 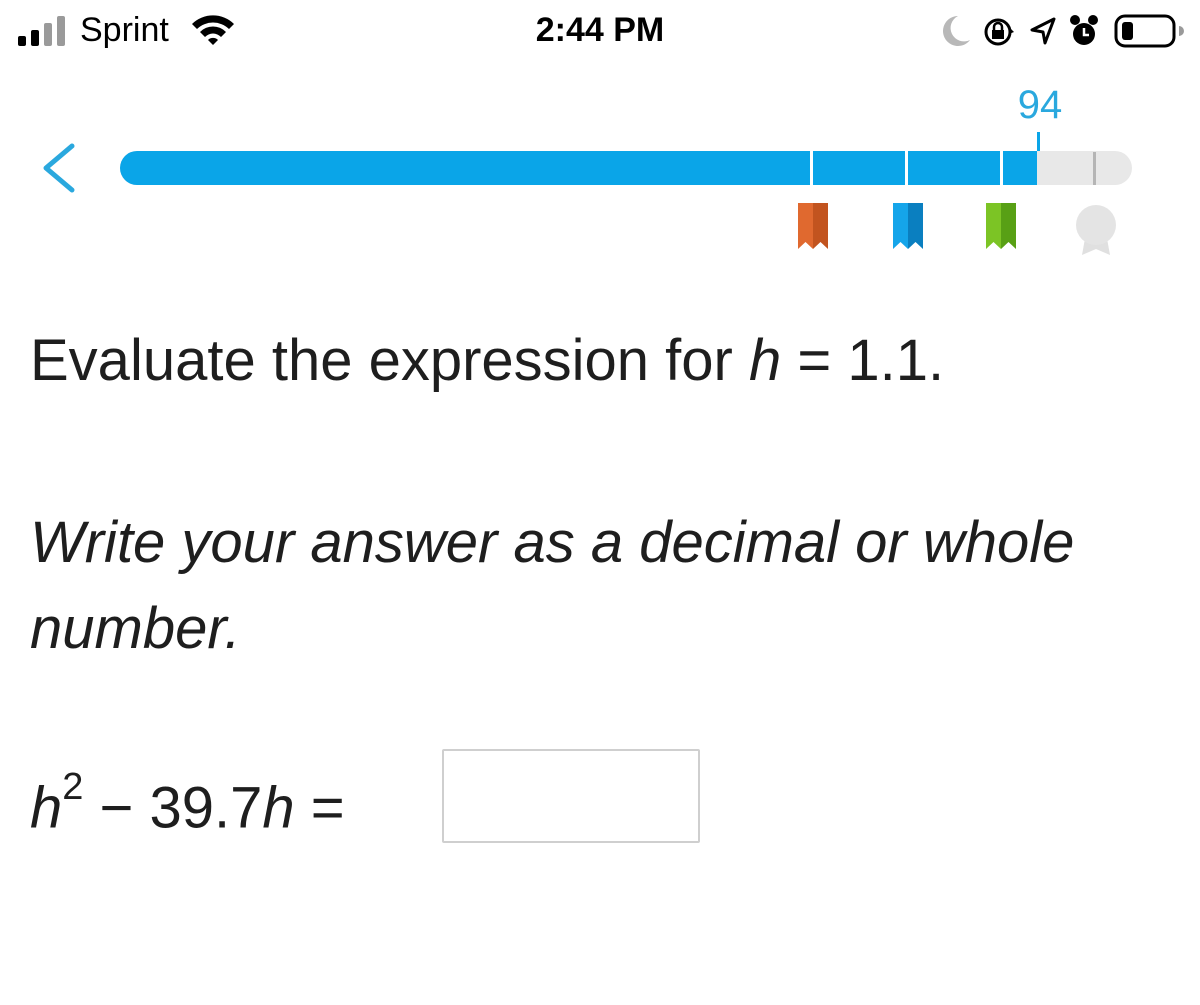 I want to click on expression-variable-2: h, so click(x=278, y=808).